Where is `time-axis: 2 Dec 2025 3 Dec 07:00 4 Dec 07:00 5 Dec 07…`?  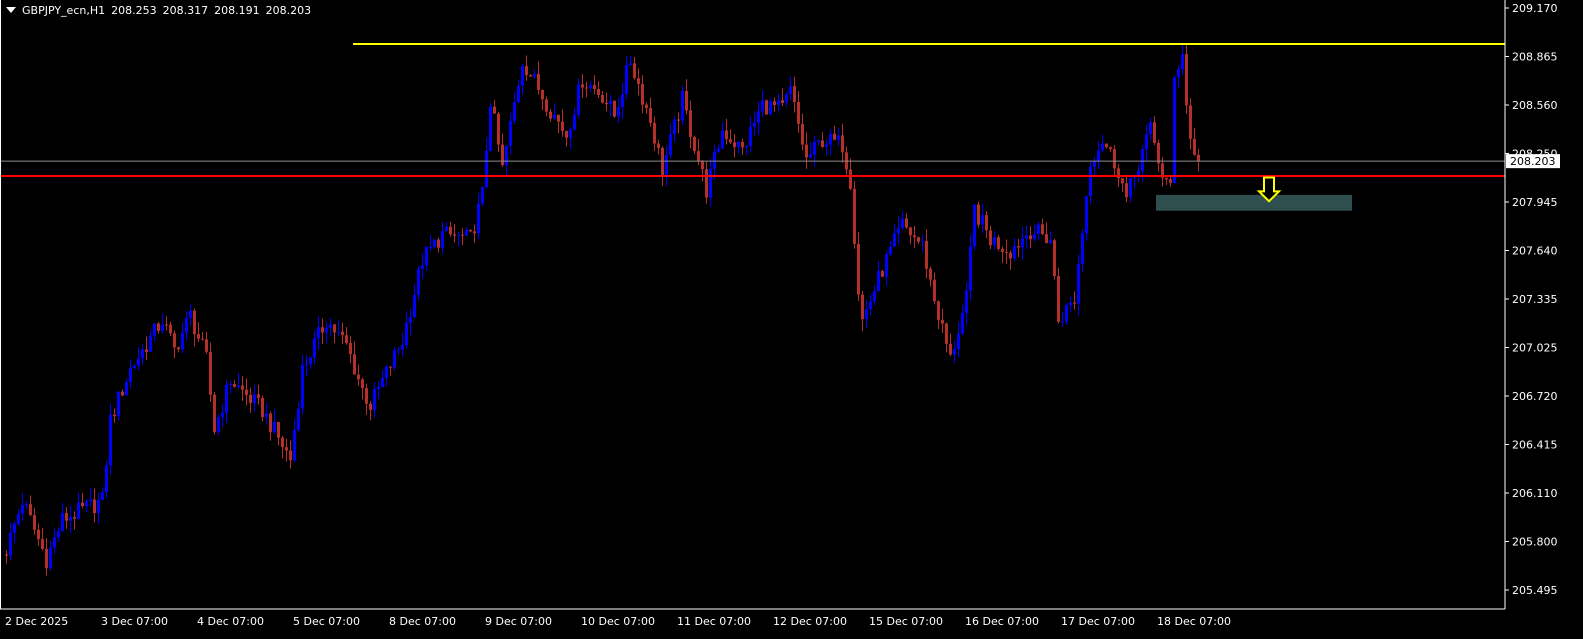 time-axis: 2 Dec 2025 3 Dec 07:00 4 Dec 07:00 5 Dec 07… is located at coordinates (618, 618).